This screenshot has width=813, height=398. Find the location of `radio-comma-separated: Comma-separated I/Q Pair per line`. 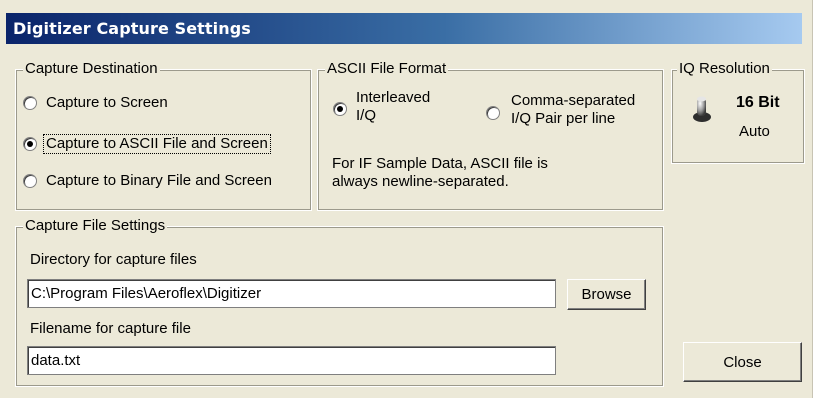

radio-comma-separated: Comma-separated I/Q Pair per line is located at coordinates (560, 110).